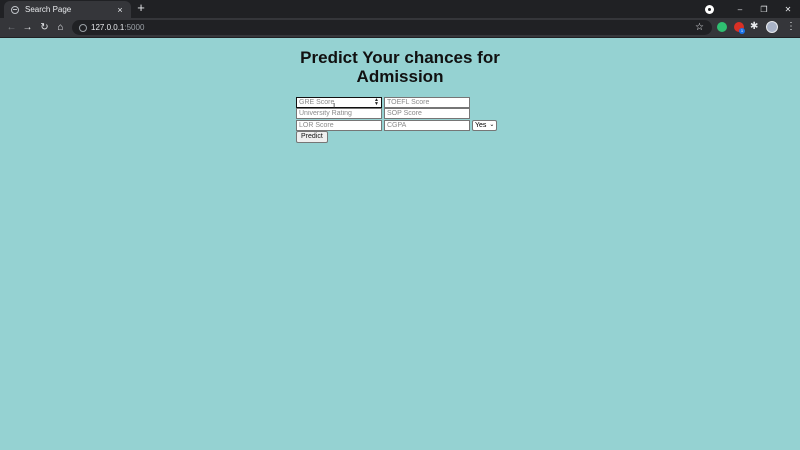 The image size is (800, 450). What do you see at coordinates (376, 102) in the screenshot?
I see `spin-button-icon: ▲ ▼` at bounding box center [376, 102].